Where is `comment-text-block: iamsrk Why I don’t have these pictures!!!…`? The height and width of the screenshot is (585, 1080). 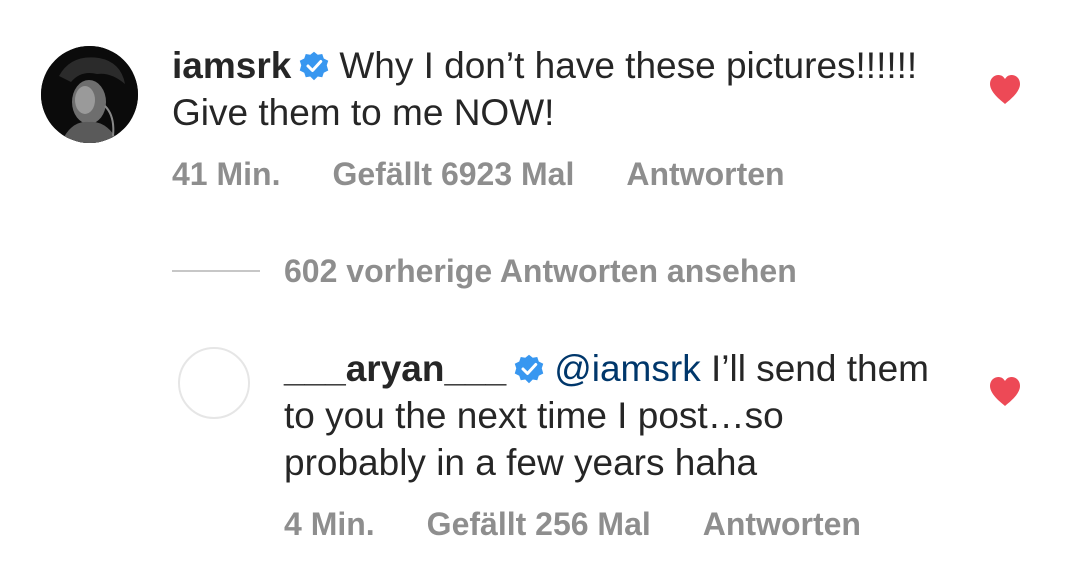
comment-text-block: iamsrk Why I don’t have these pictures!!!… is located at coordinates (552, 89).